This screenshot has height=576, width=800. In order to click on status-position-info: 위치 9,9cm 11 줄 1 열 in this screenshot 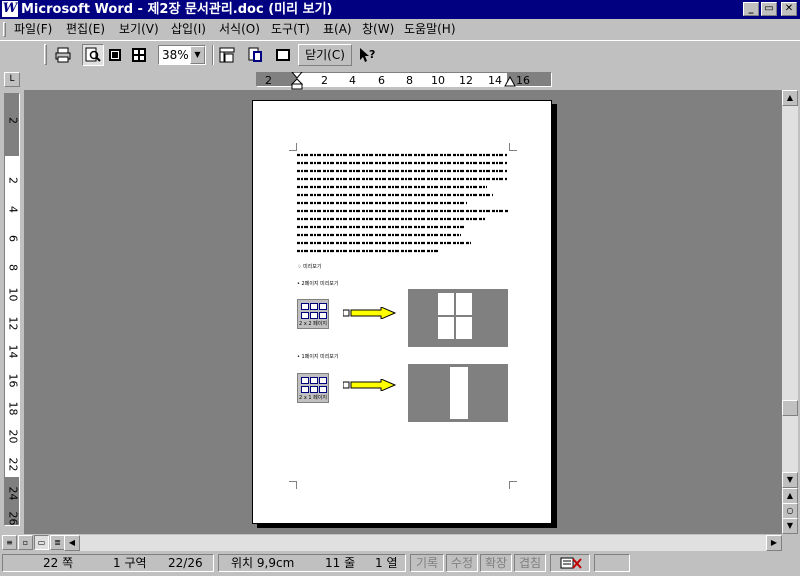, I will do `click(312, 563)`.